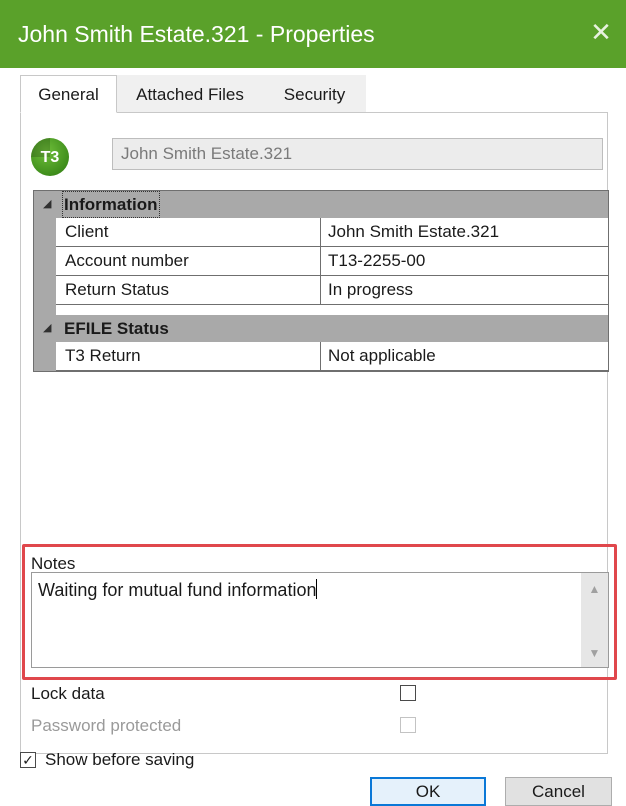 Image resolution: width=626 pixels, height=806 pixels. Describe the element at coordinates (314, 94) in the screenshot. I see `tab-security: Security` at that location.